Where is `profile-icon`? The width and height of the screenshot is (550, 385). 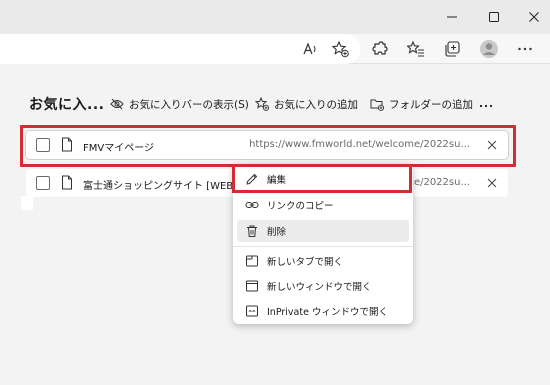
profile-icon is located at coordinates (489, 49).